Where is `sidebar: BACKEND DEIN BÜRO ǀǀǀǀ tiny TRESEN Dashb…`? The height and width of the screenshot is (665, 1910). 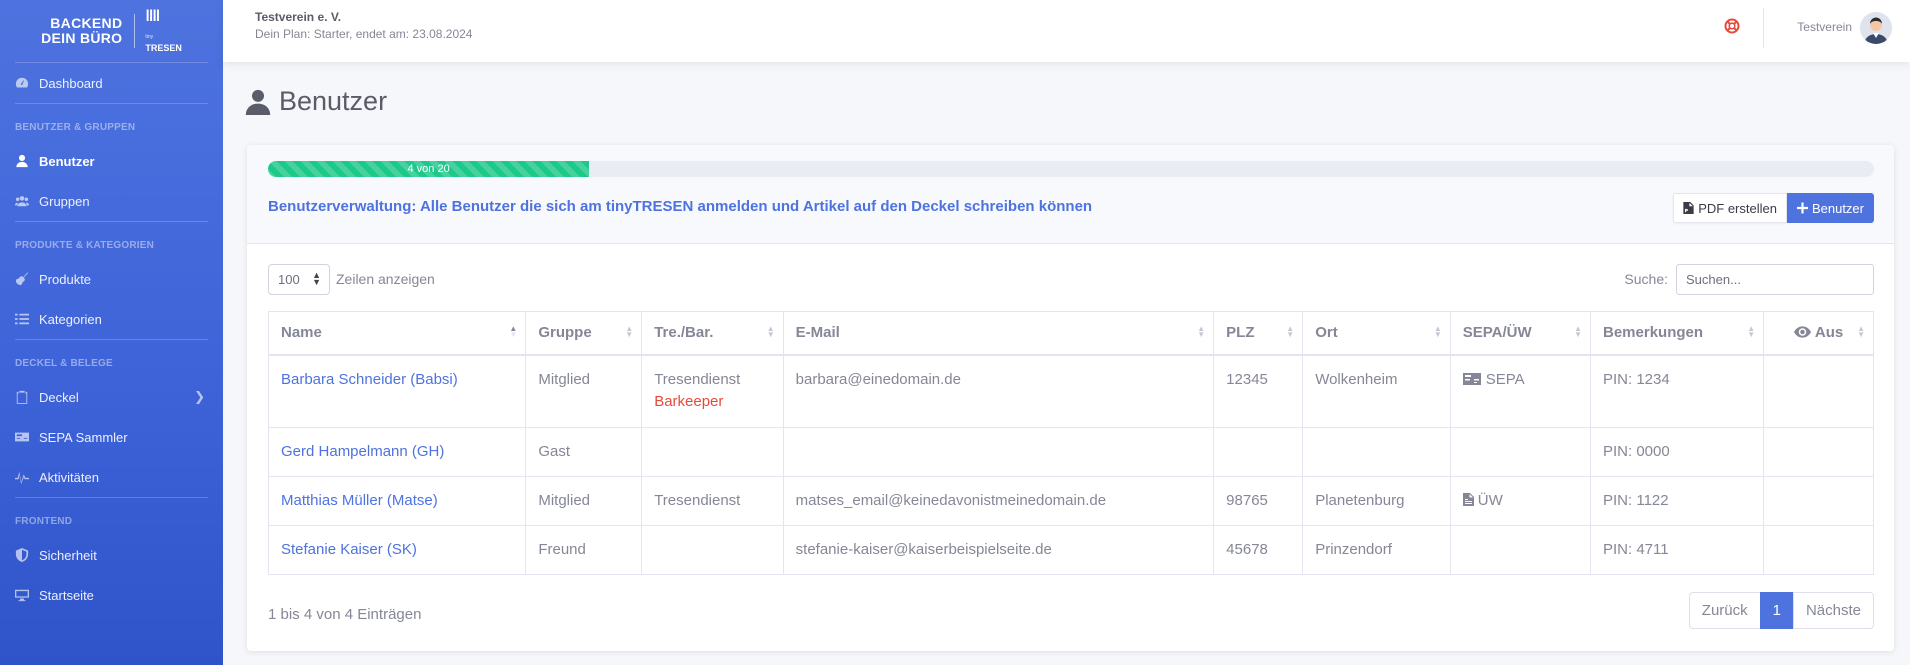
sidebar: BACKEND DEIN BÜRO ǀǀǀǀ tiny TRESEN Dashb… is located at coordinates (111, 332).